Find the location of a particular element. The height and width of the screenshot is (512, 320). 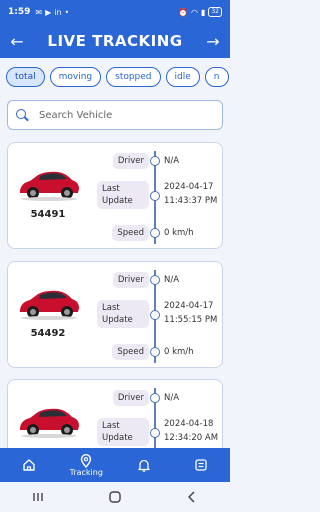

home-button-icon is located at coordinates (115, 497).